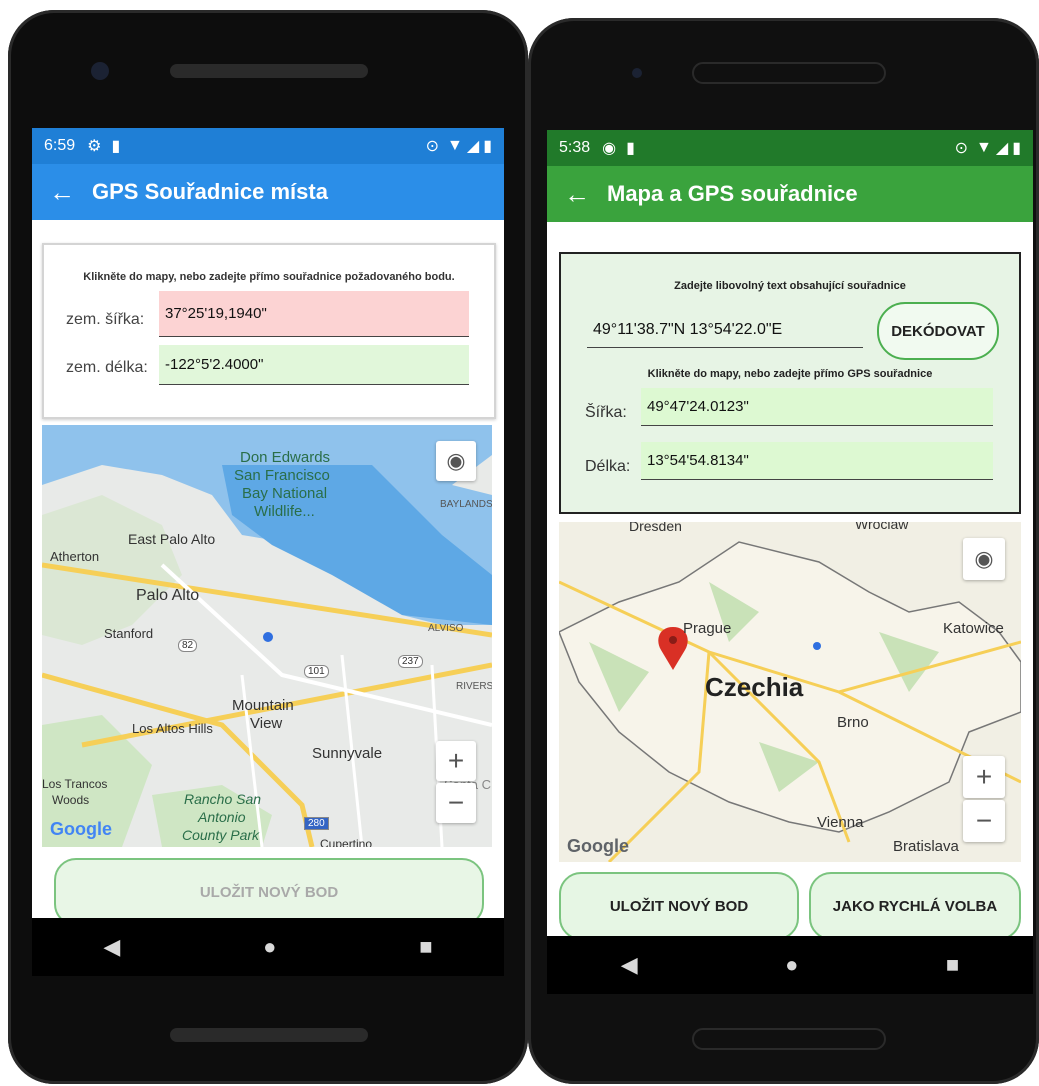 The image size is (1039, 1086). I want to click on status-time: 6:59, so click(60, 145).